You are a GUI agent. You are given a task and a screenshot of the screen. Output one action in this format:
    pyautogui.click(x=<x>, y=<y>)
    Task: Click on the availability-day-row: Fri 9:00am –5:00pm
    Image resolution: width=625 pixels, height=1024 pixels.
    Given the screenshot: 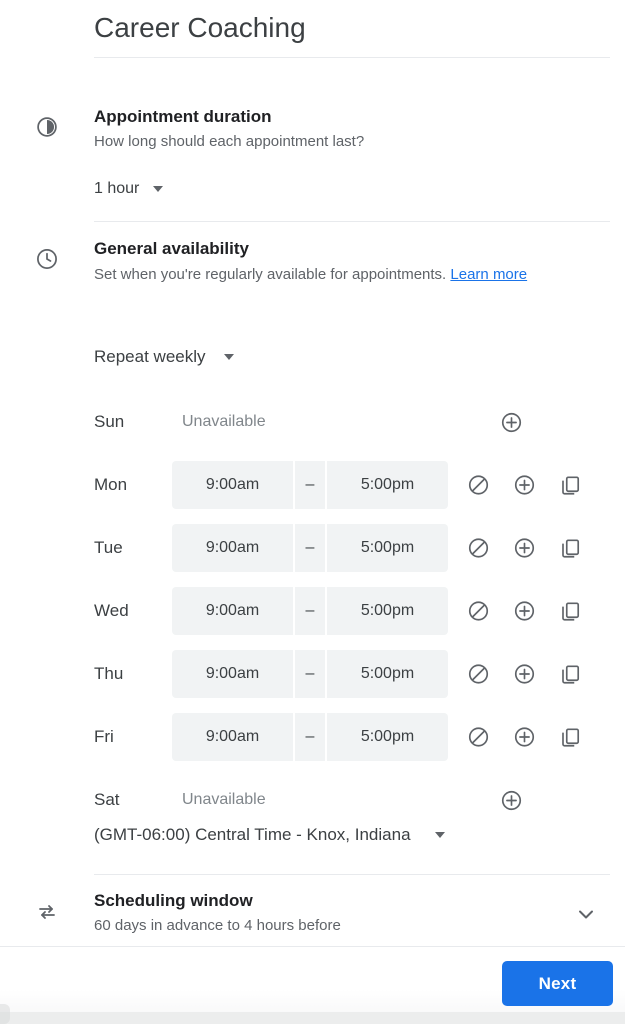 What is the action you would take?
    pyautogui.click(x=312, y=736)
    